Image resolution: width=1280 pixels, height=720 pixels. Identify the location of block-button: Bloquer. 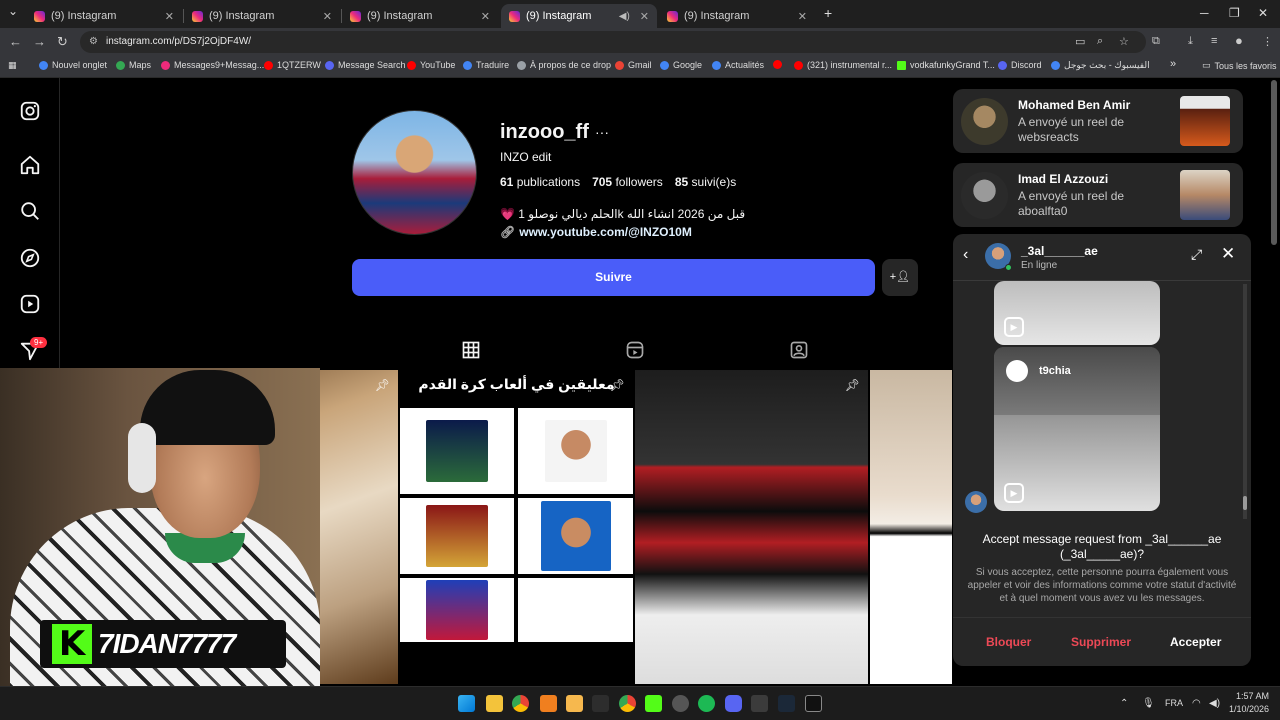
(1008, 642).